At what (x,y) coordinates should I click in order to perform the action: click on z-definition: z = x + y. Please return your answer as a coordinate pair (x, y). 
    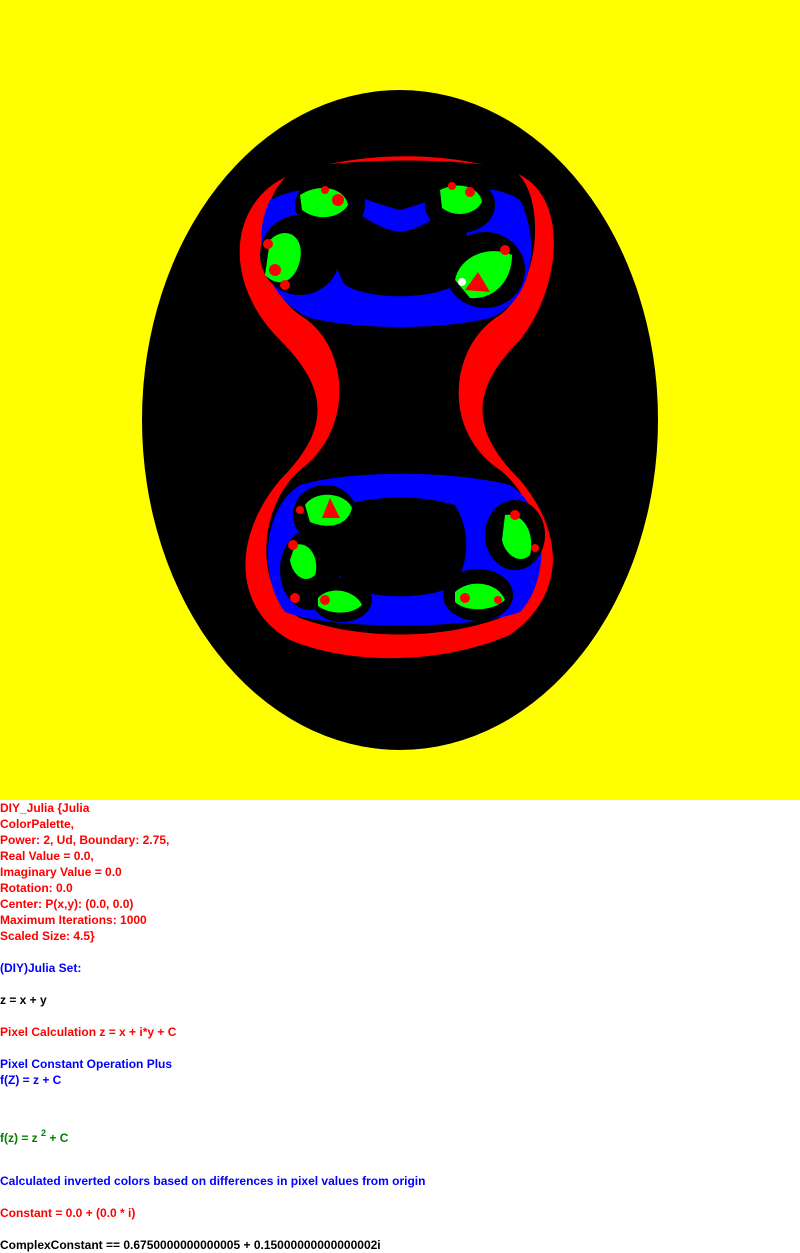
    Looking at the image, I should click on (23, 1000).